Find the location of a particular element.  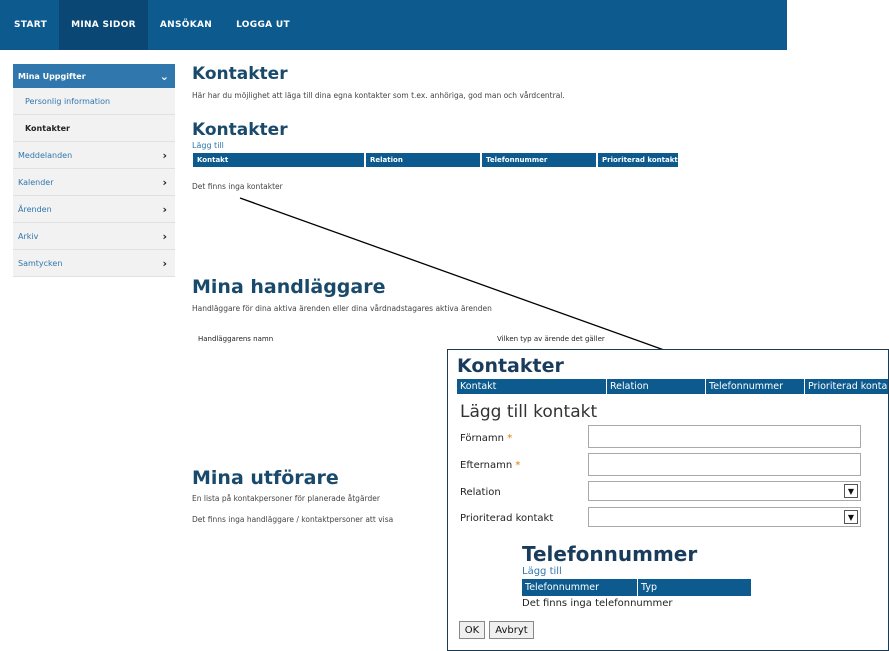

dialog-subtitle: Lägg till kontakt is located at coordinates (529, 412).